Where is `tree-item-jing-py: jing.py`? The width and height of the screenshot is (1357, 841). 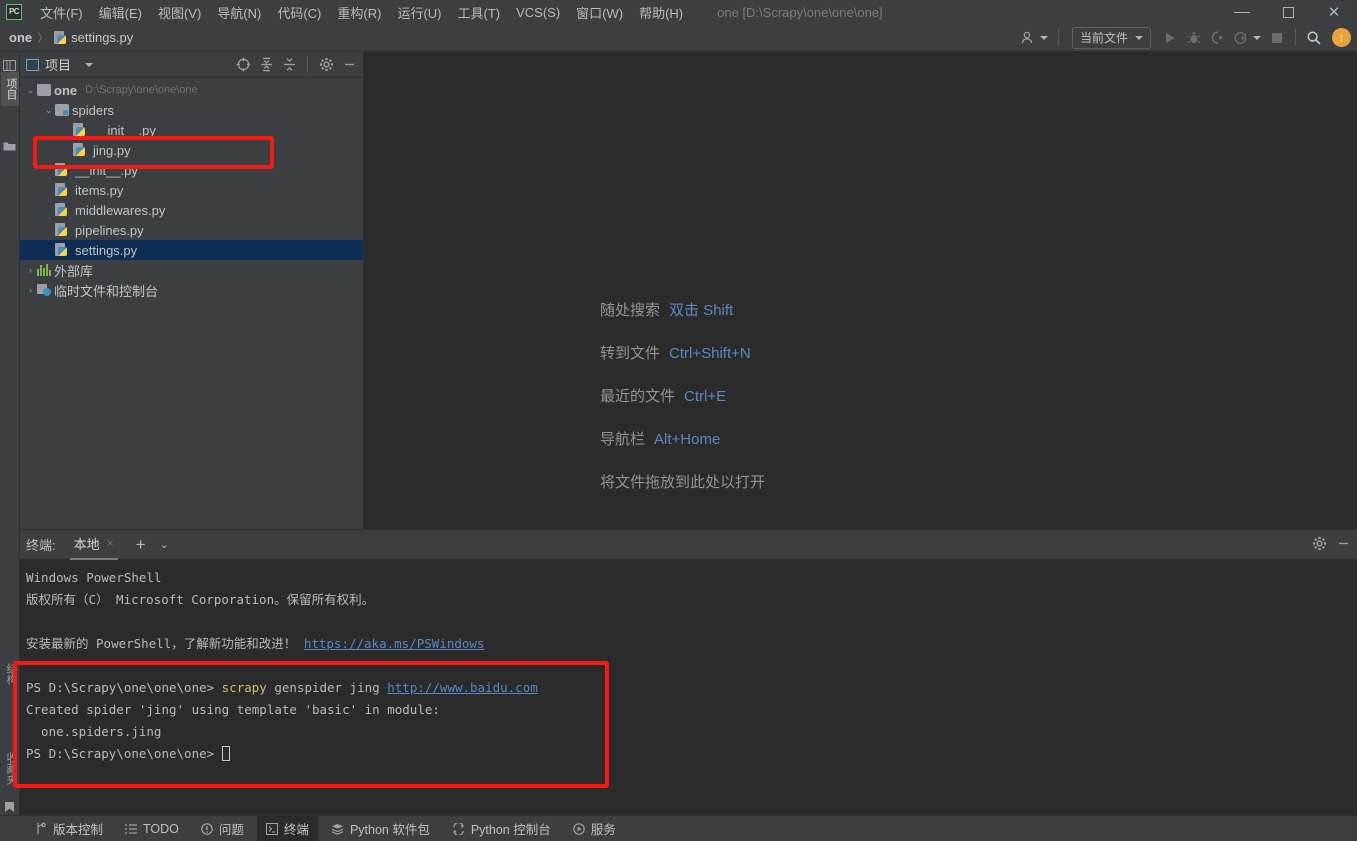
tree-item-jing-py: jing.py is located at coordinates (191, 150).